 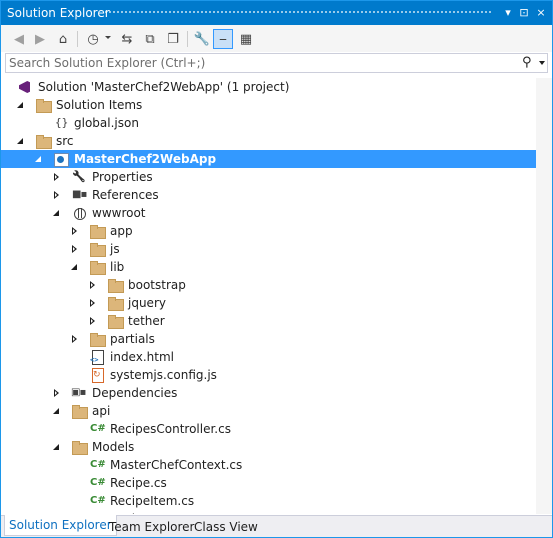 What do you see at coordinates (61, 123) in the screenshot?
I see `json-file-icon` at bounding box center [61, 123].